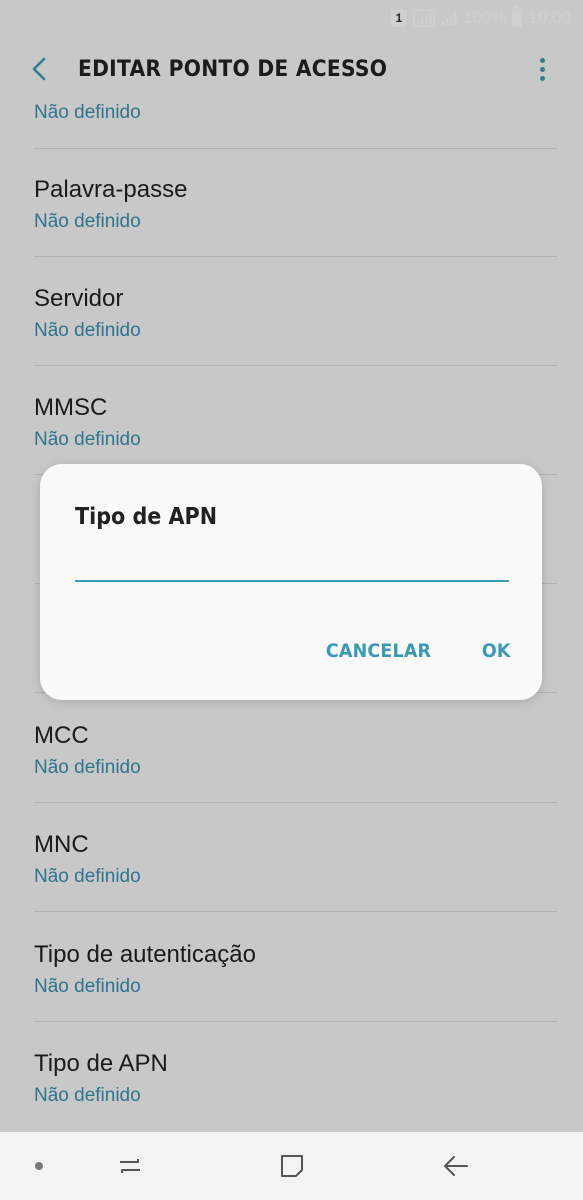  I want to click on nav-dot-button, so click(39, 1166).